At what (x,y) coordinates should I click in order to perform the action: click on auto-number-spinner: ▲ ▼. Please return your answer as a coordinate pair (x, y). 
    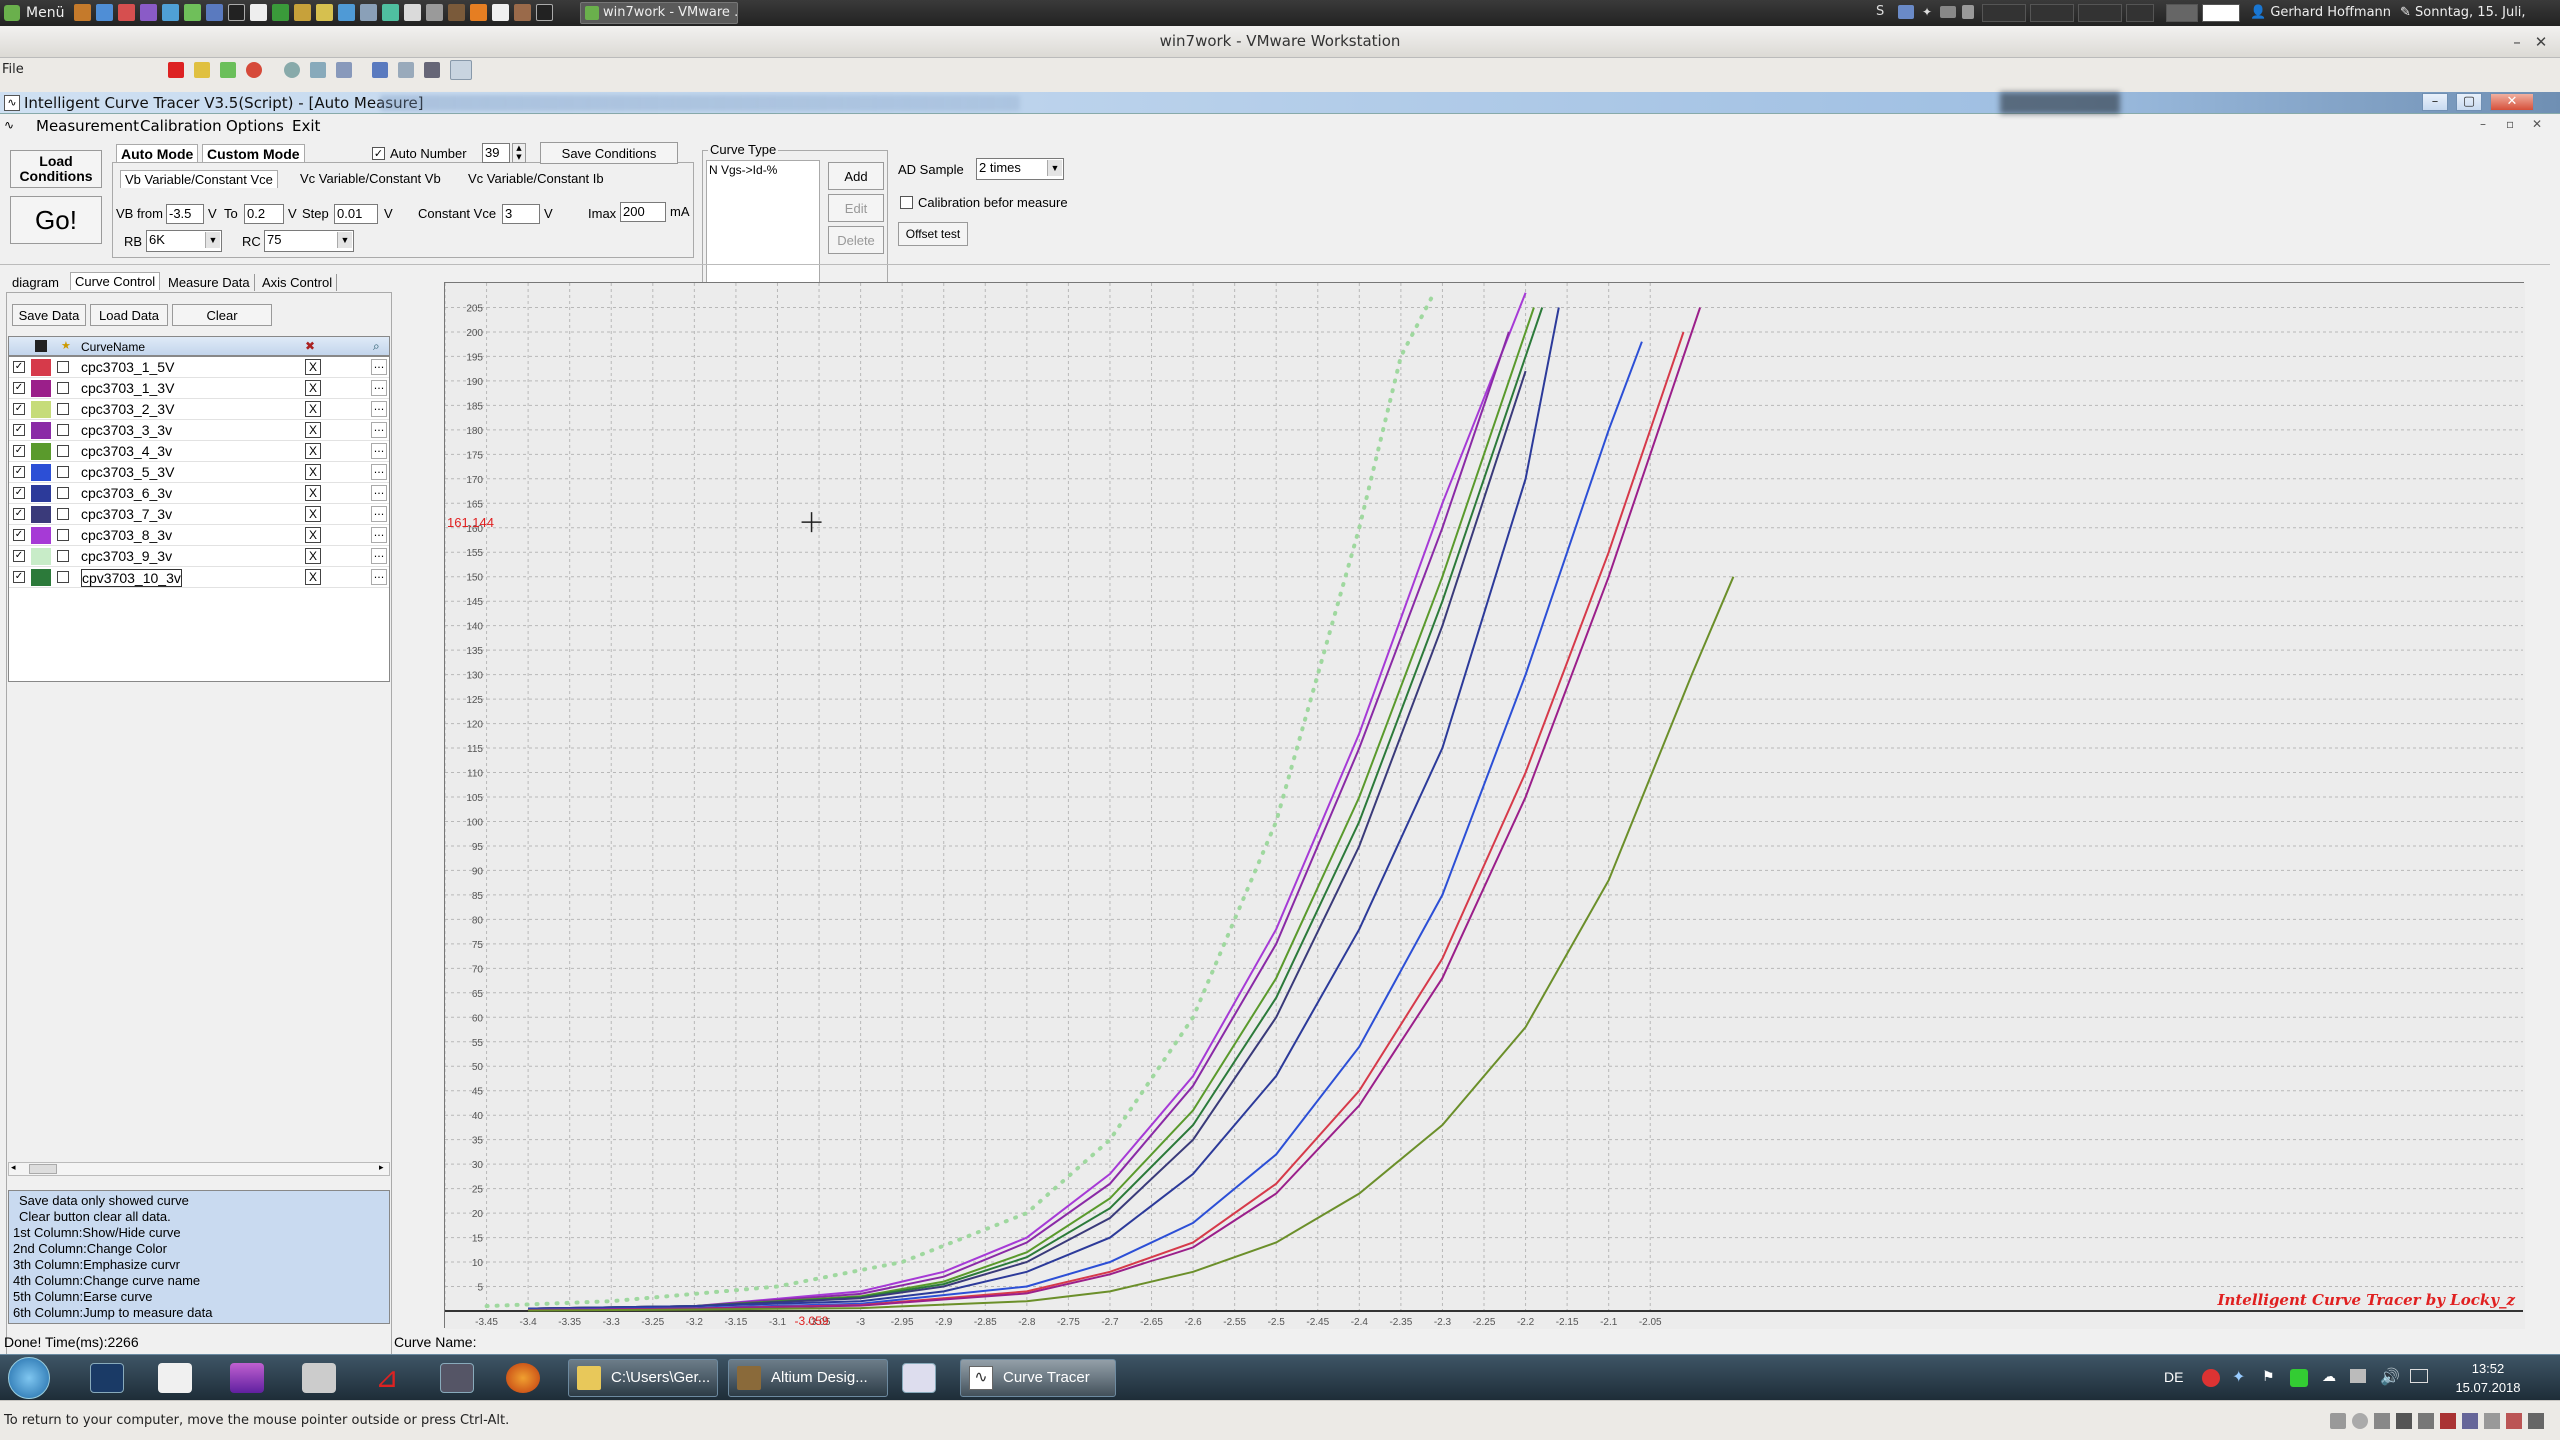
    Looking at the image, I should click on (519, 153).